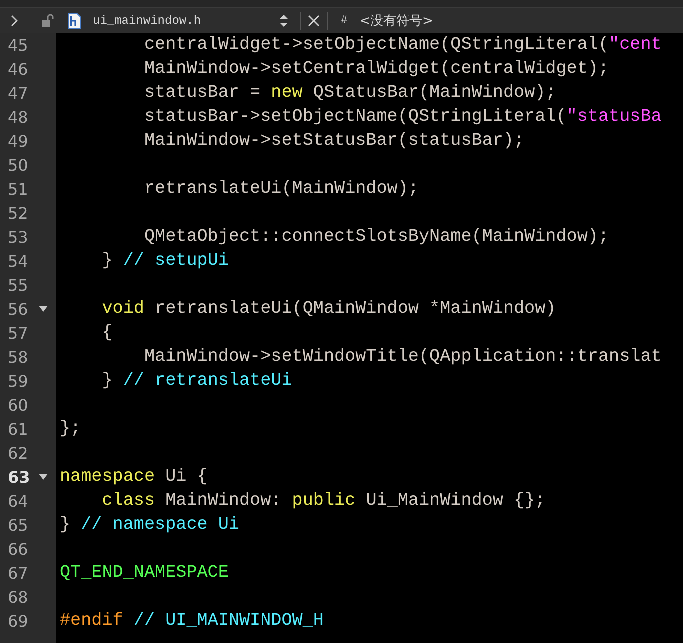 Image resolution: width=683 pixels, height=643 pixels. I want to click on up-down-arrows-icon, so click(284, 21).